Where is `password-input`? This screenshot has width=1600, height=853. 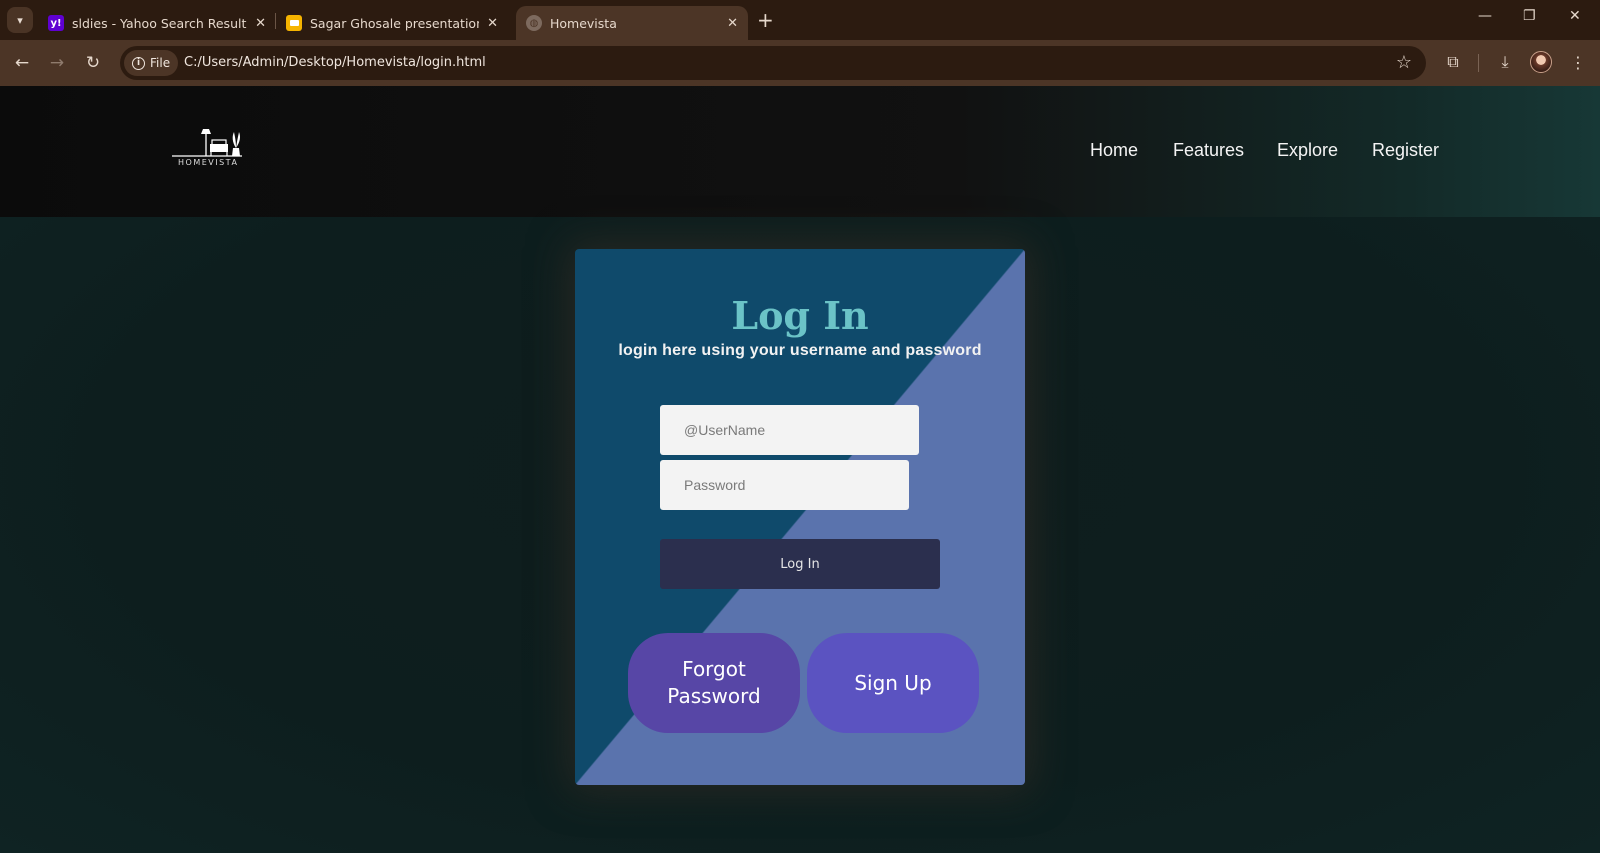
password-input is located at coordinates (784, 485).